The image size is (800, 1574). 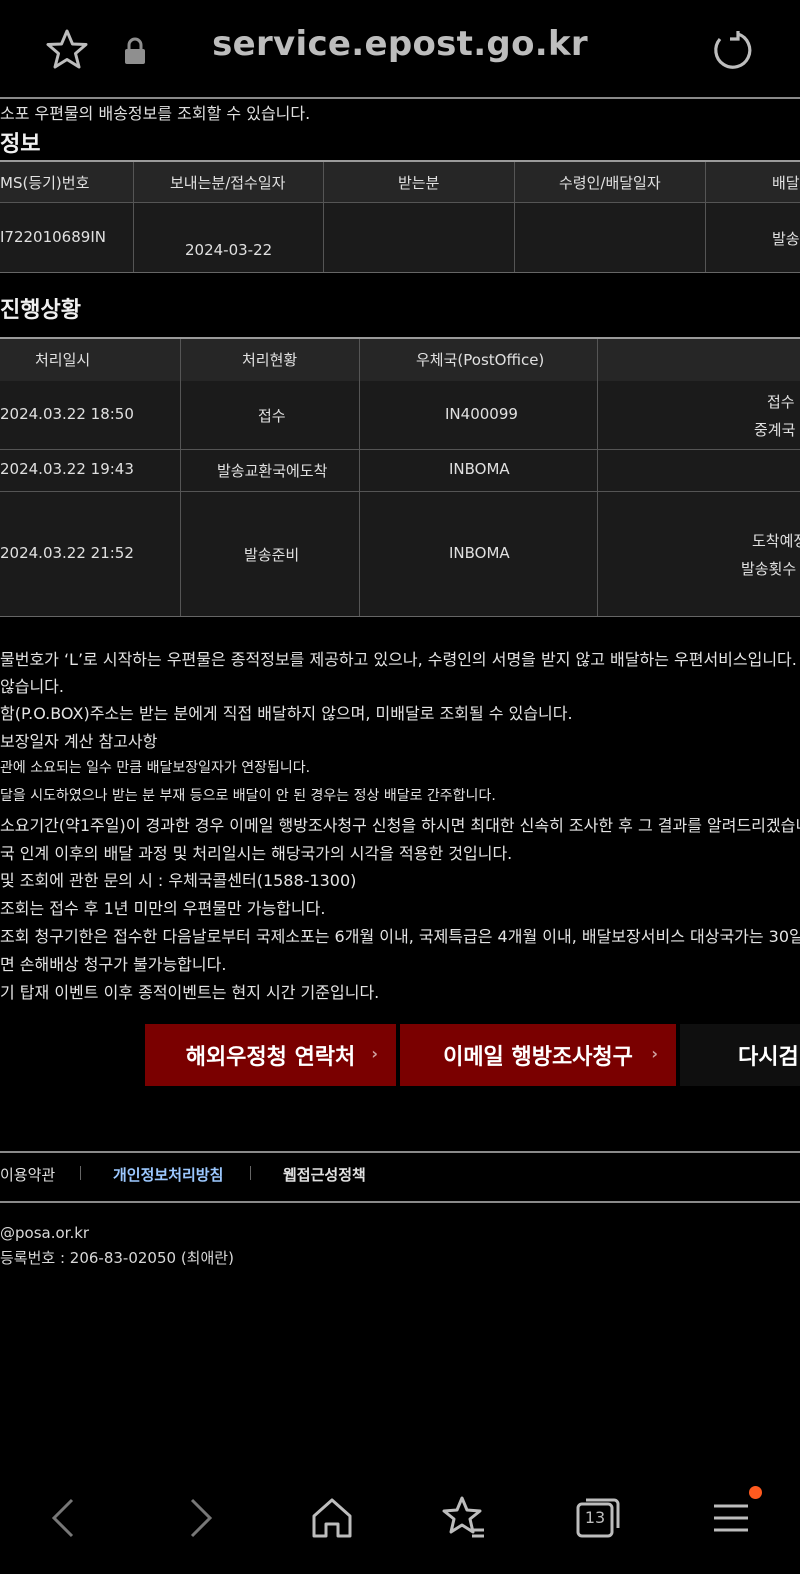 What do you see at coordinates (190, 992) in the screenshot?
I see `notice-item: 기 탑재 이벤트 이후 종적이벤트는 현지 시간 기준입니다.` at bounding box center [190, 992].